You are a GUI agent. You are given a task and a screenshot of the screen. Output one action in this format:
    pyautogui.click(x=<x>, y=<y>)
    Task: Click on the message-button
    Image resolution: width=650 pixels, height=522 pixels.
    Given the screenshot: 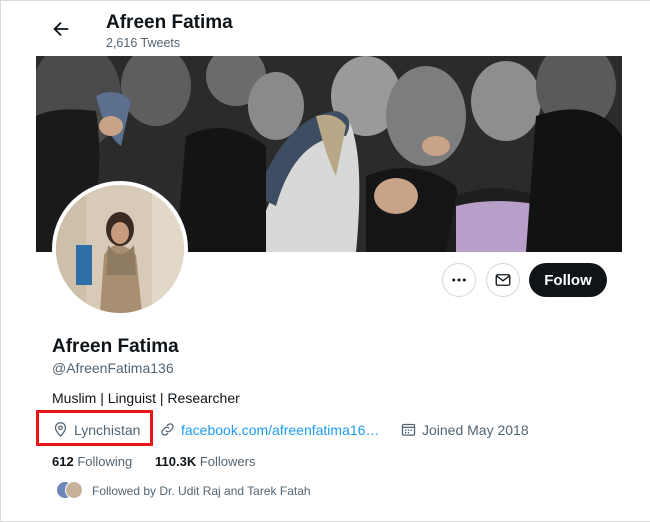 What is the action you would take?
    pyautogui.click(x=503, y=280)
    